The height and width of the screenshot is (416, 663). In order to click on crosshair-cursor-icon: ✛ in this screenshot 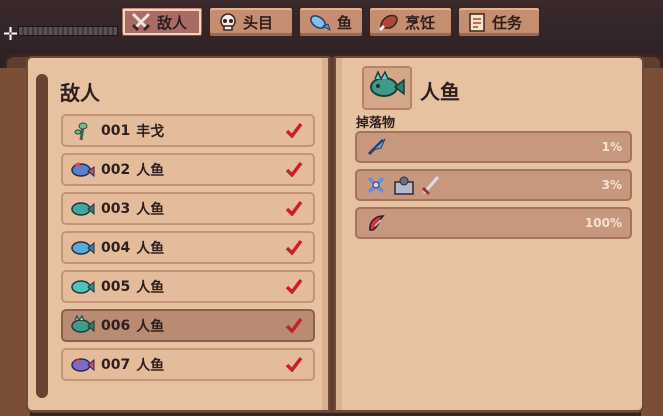, I will do `click(11, 34)`.